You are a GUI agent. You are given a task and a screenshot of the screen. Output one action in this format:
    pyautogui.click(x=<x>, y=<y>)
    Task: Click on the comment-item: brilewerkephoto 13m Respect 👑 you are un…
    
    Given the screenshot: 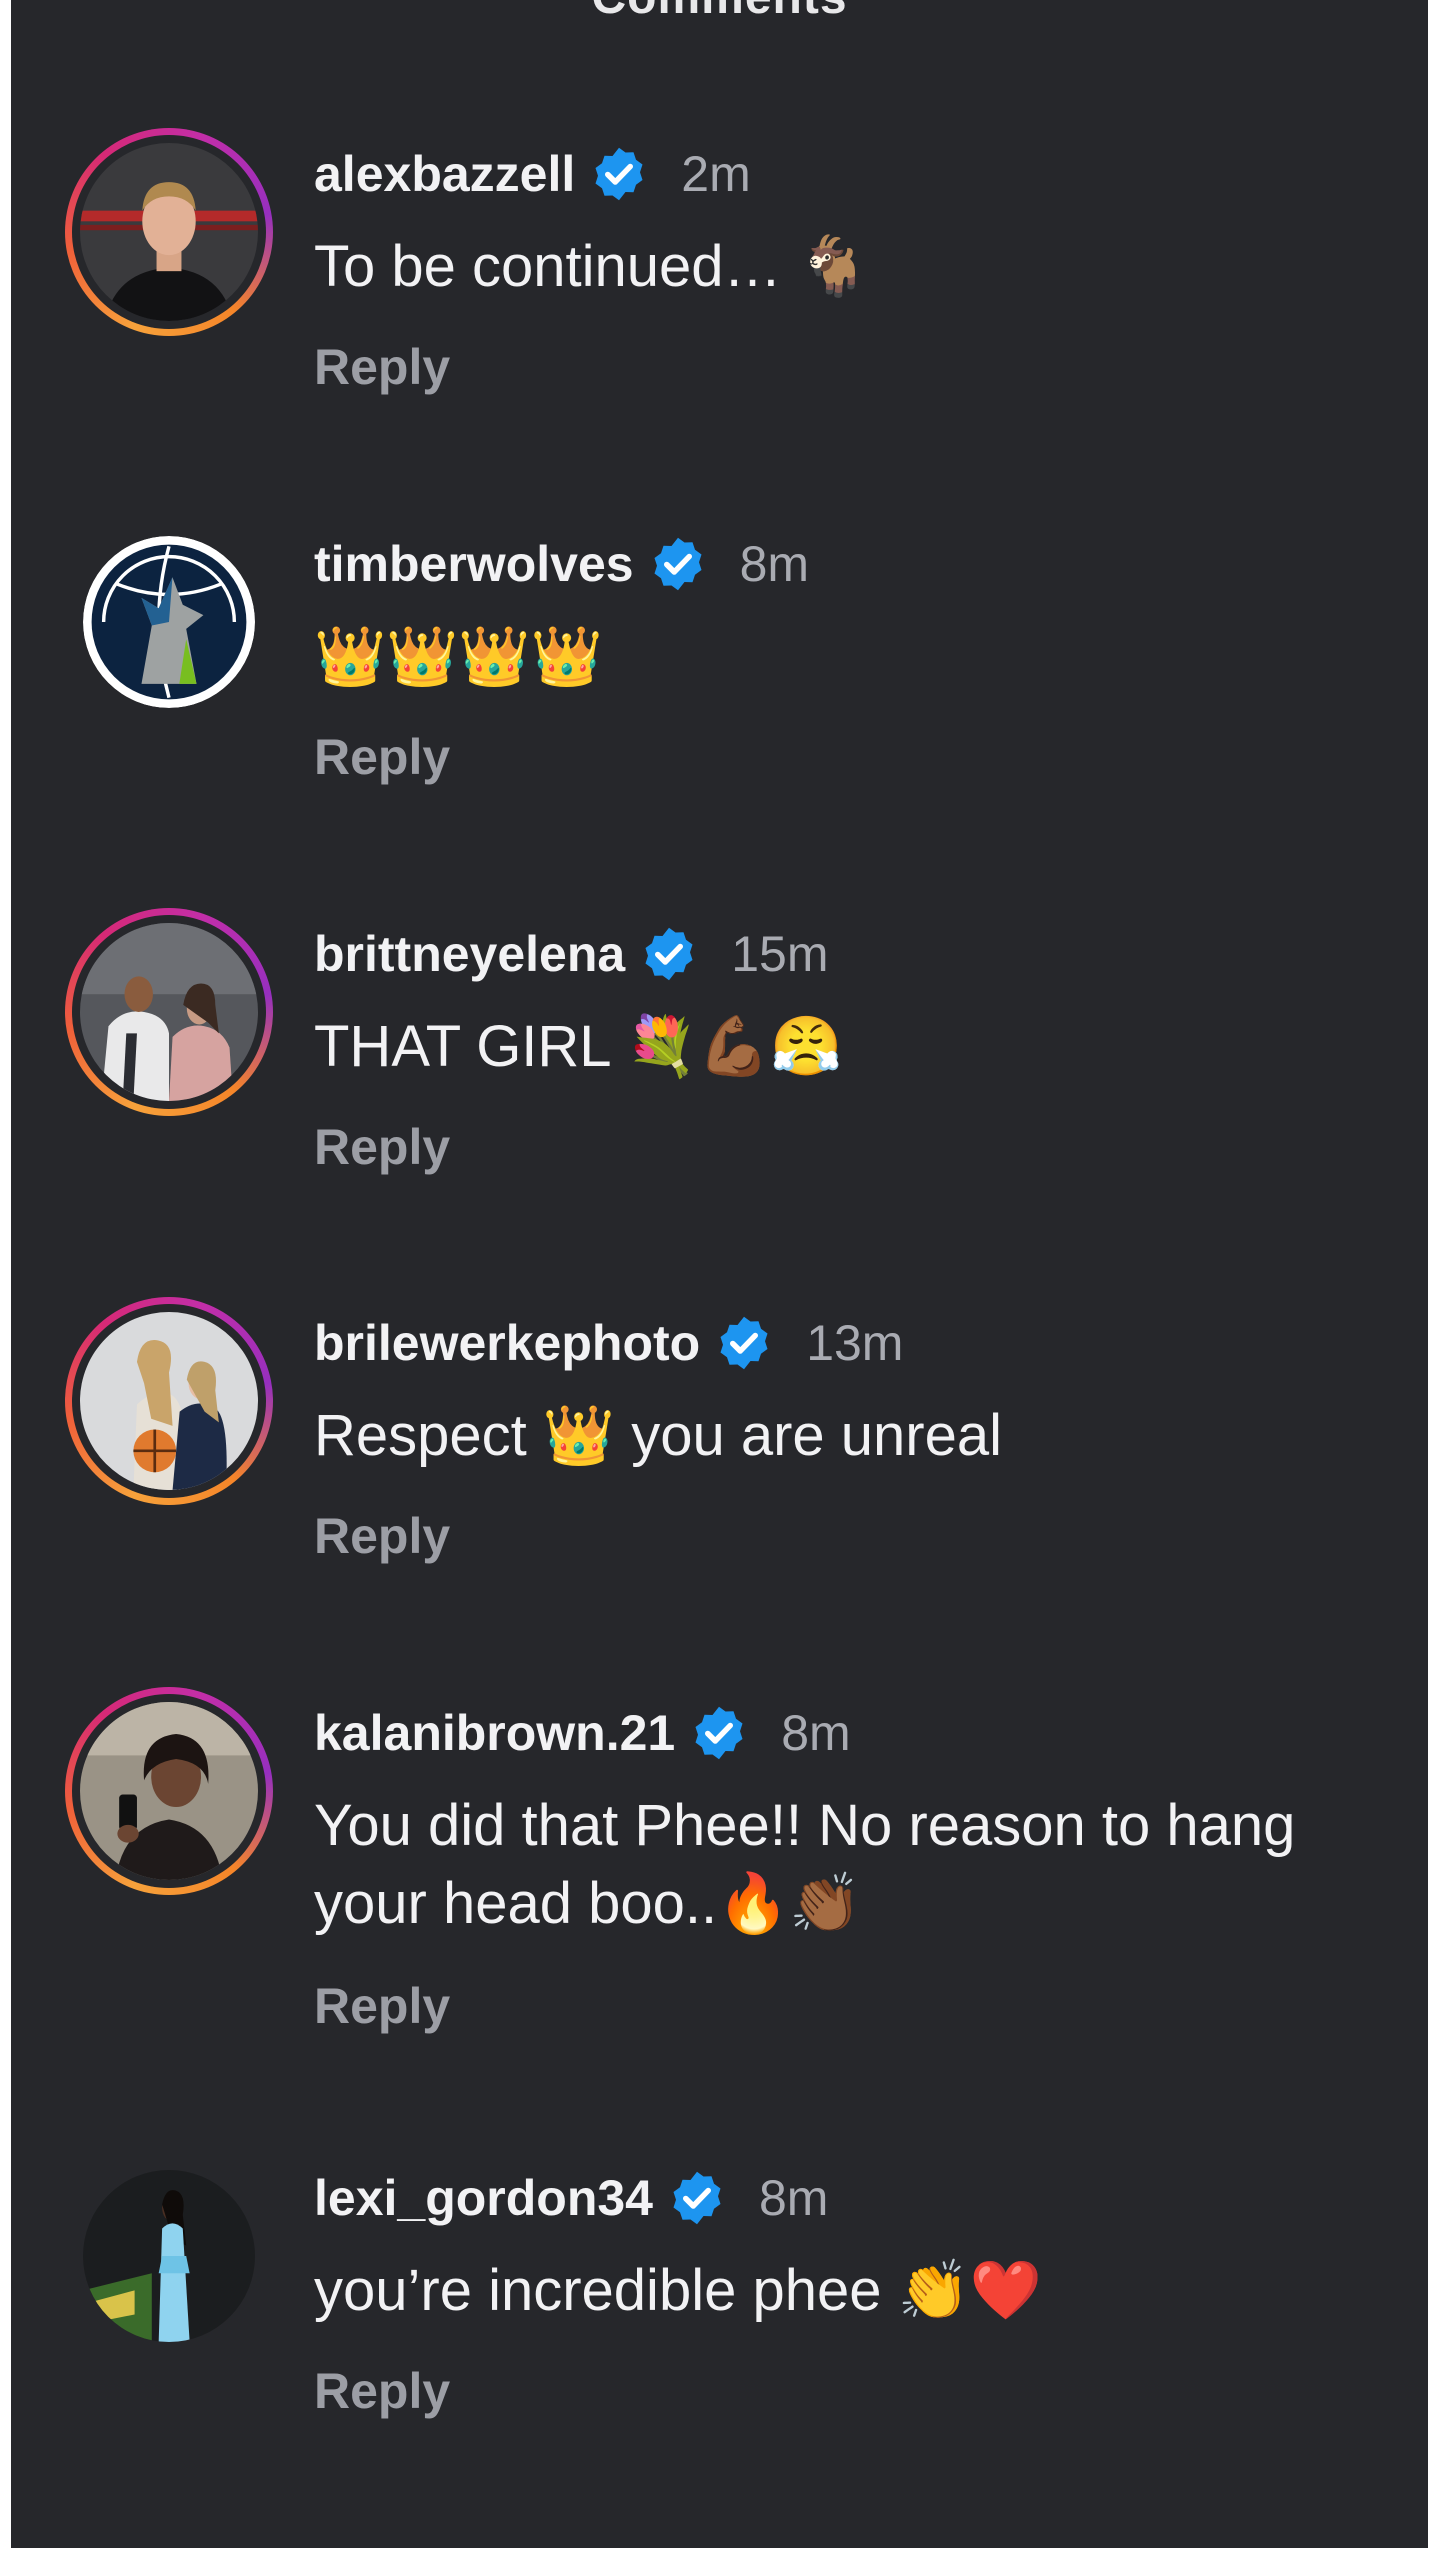 What is the action you would take?
    pyautogui.click(x=719, y=1491)
    